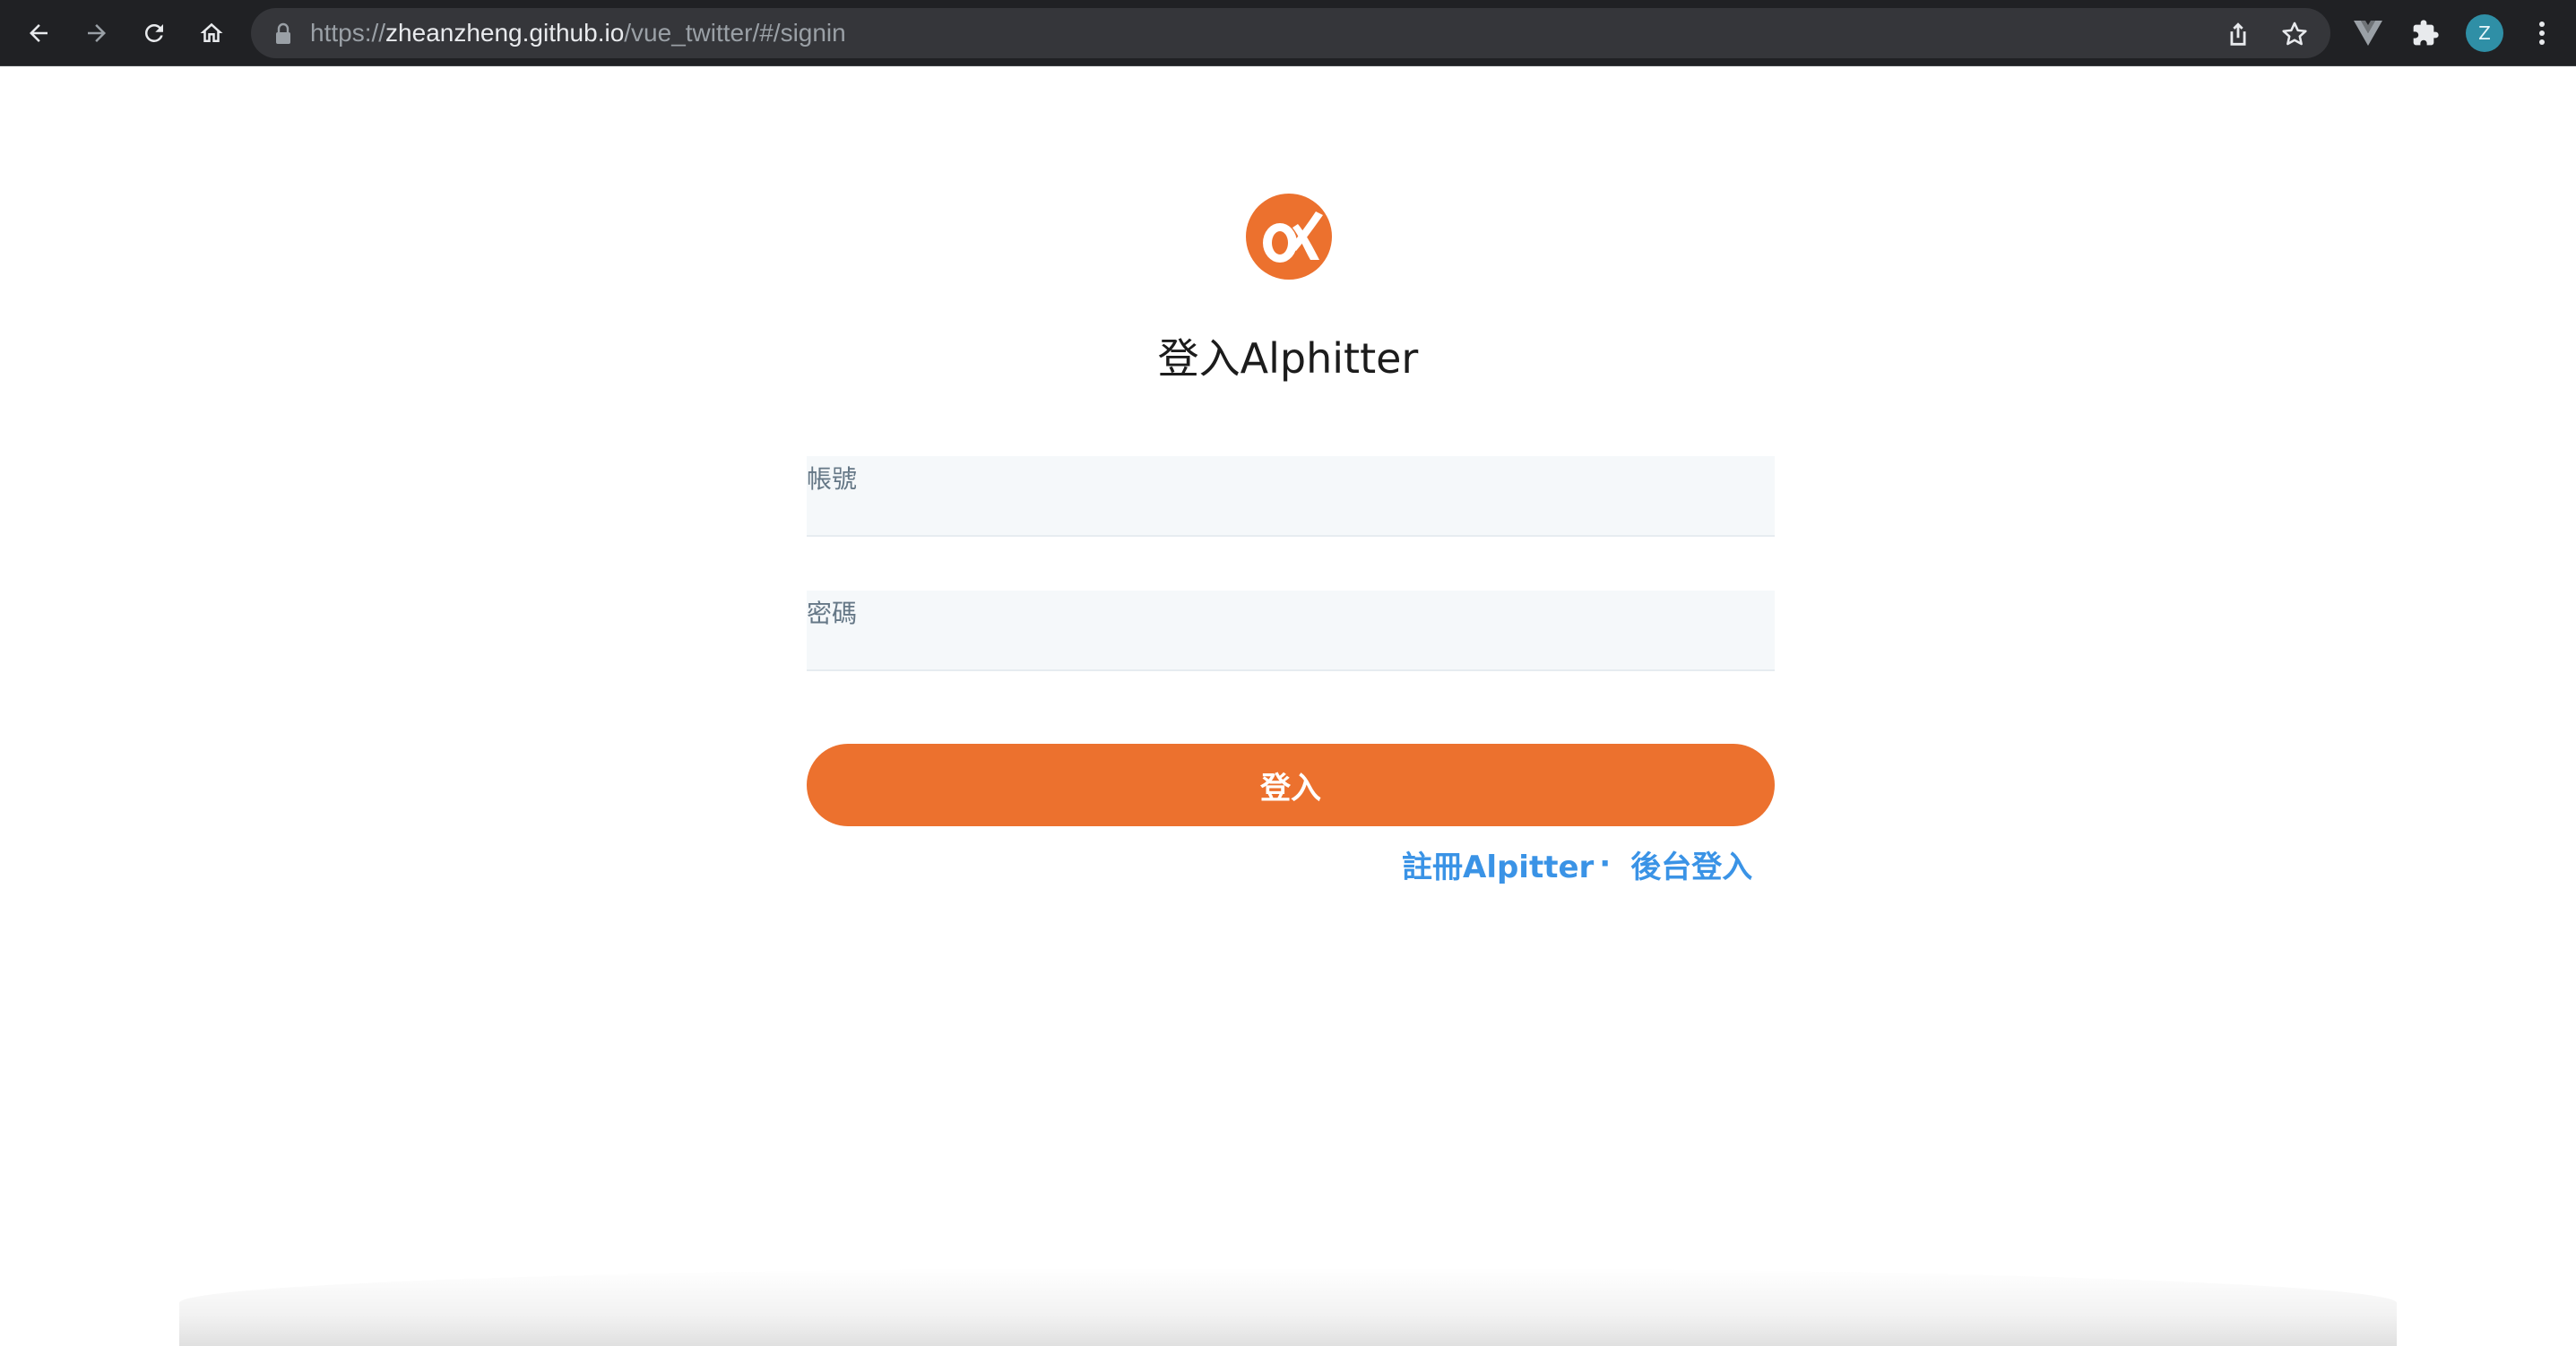 The height and width of the screenshot is (1346, 2576). I want to click on share-icon, so click(2238, 34).